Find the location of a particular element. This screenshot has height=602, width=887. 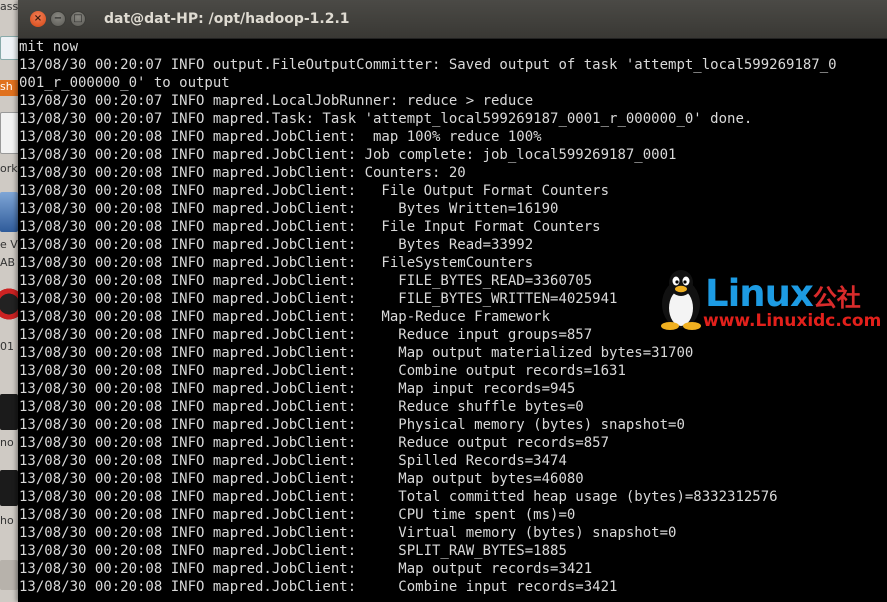

window-titlebar: × − □ dat@dat-HP: /opt/hadoop-1.2.1 is located at coordinates (452, 19).